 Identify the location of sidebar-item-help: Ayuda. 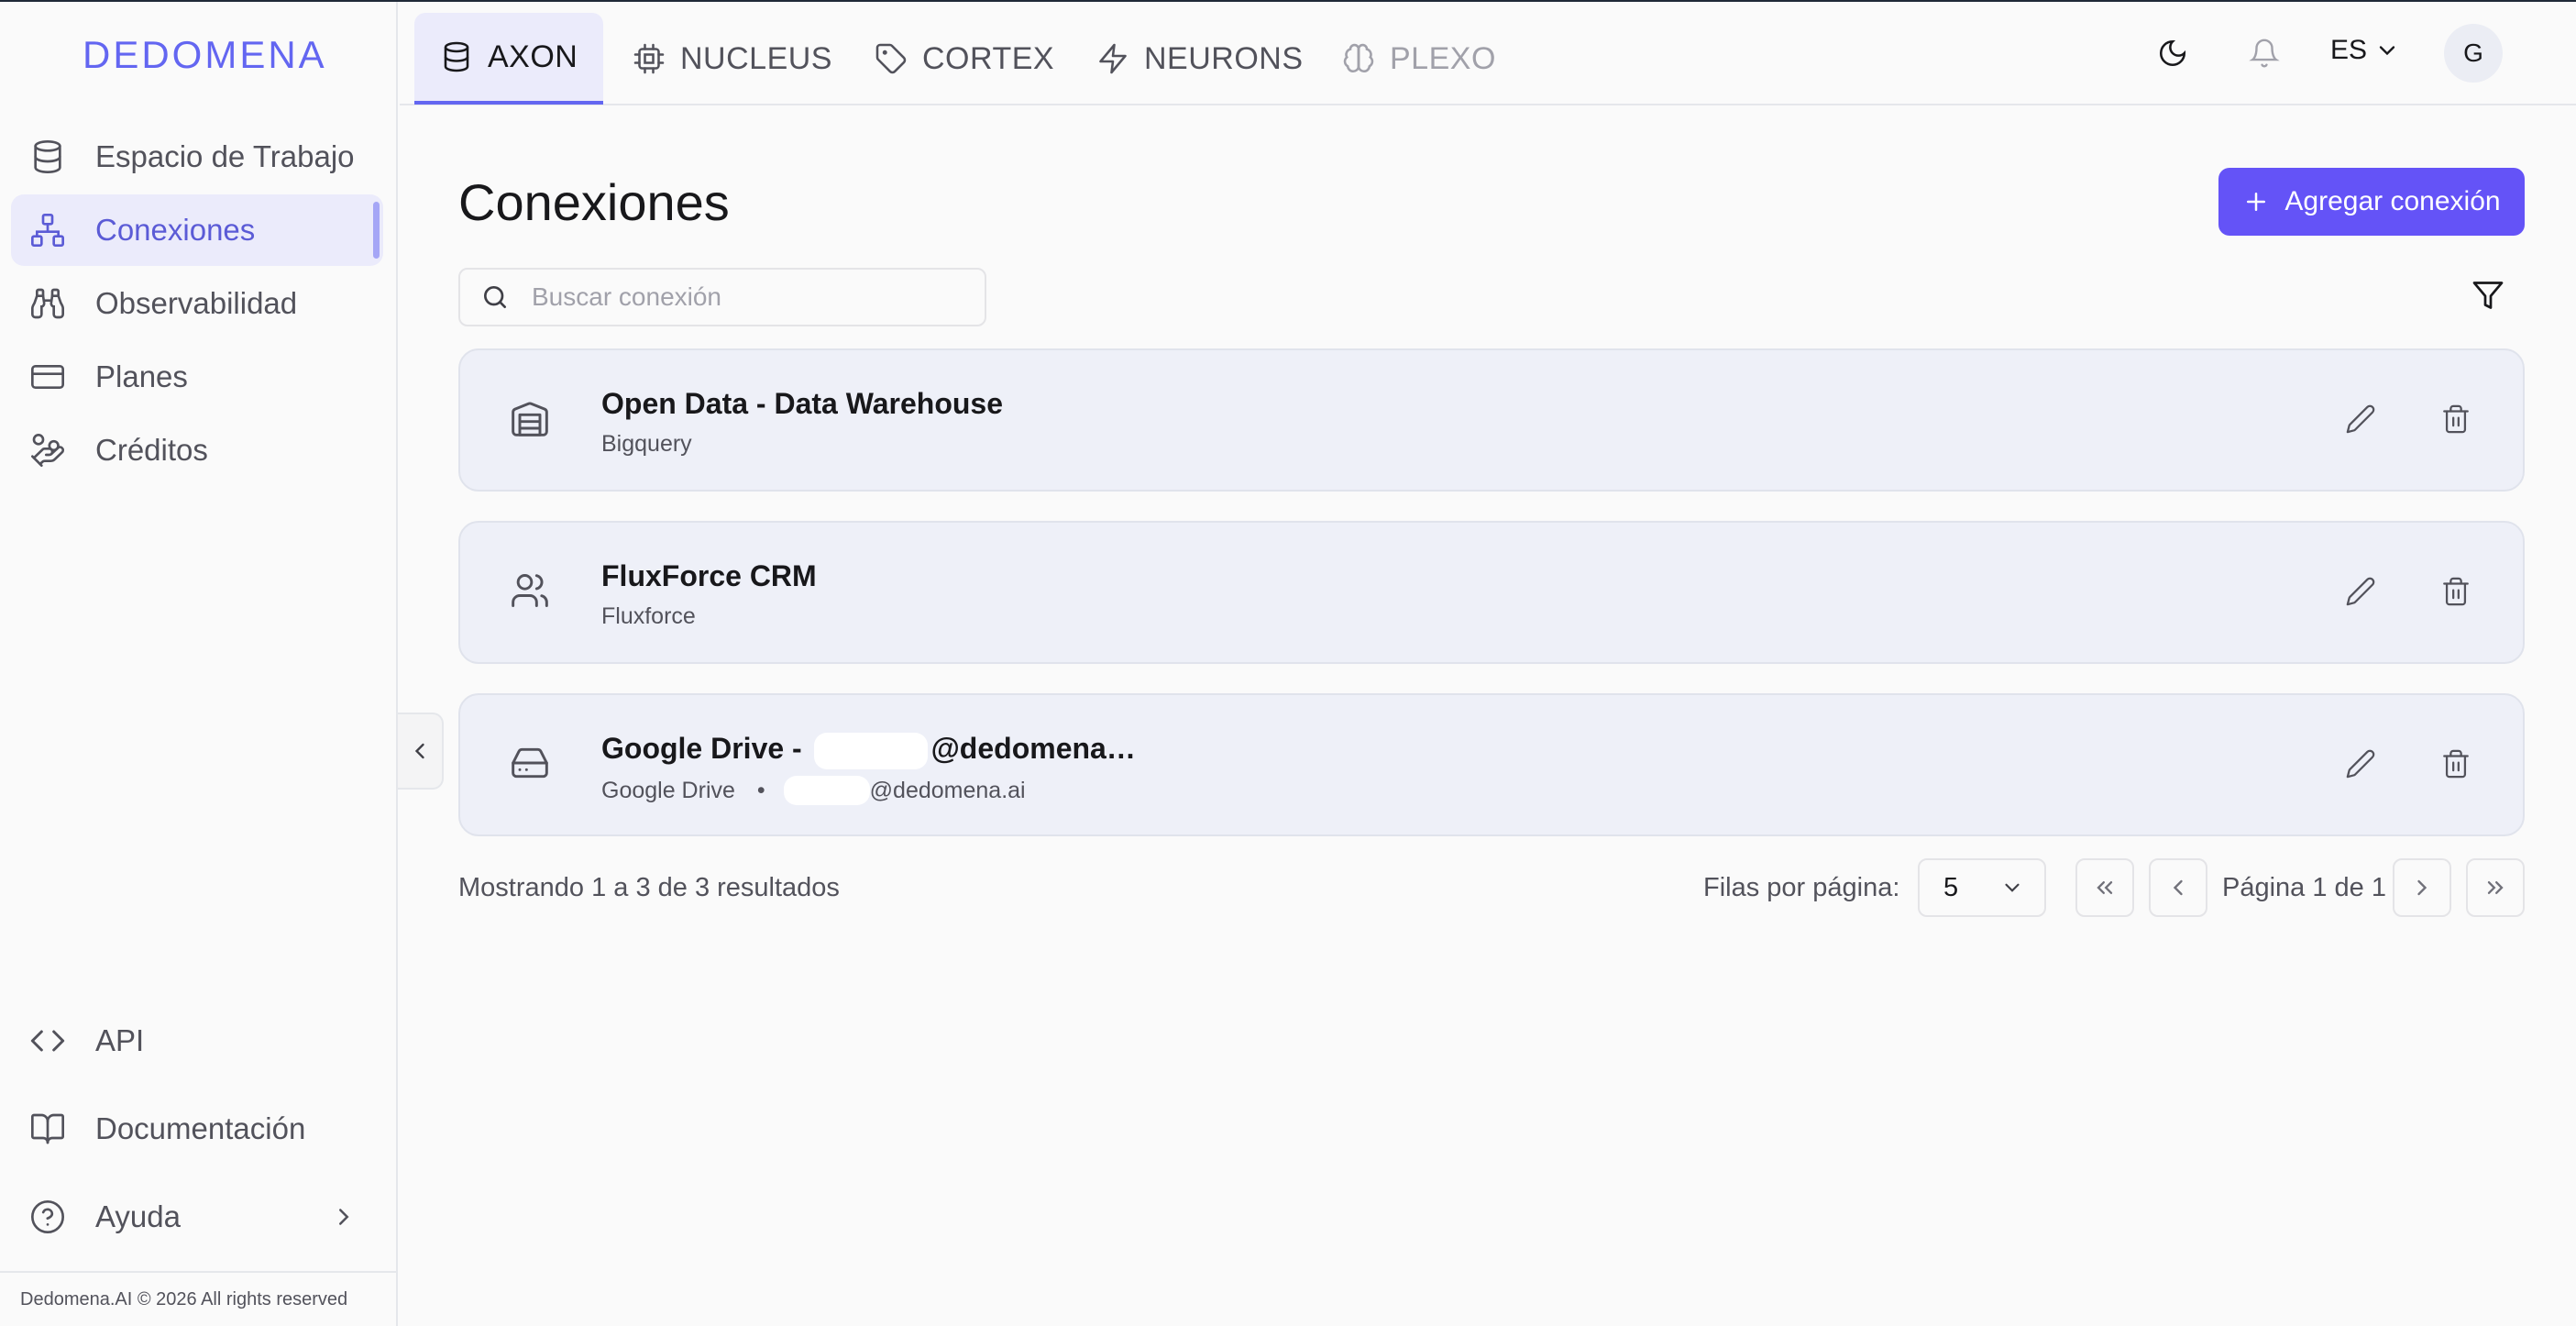
(197, 1217).